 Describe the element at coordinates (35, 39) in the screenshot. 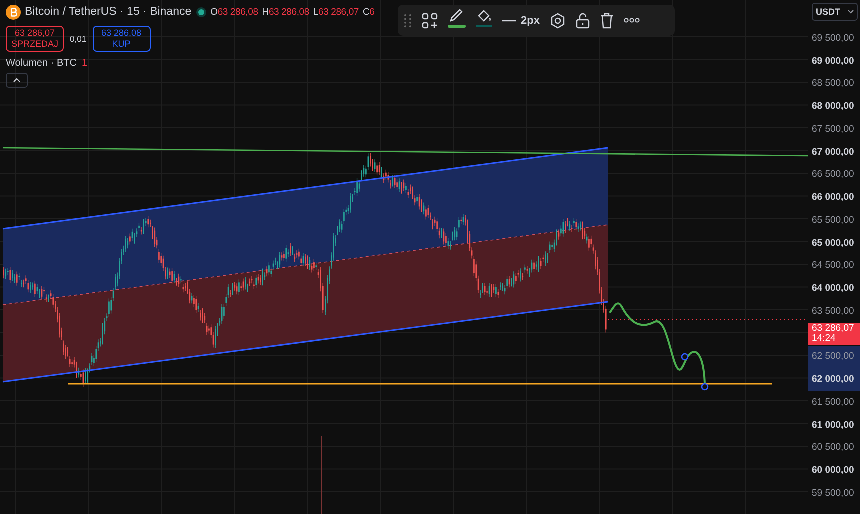

I see `sell-button: 63 286,07 SPRZEDAJ` at that location.